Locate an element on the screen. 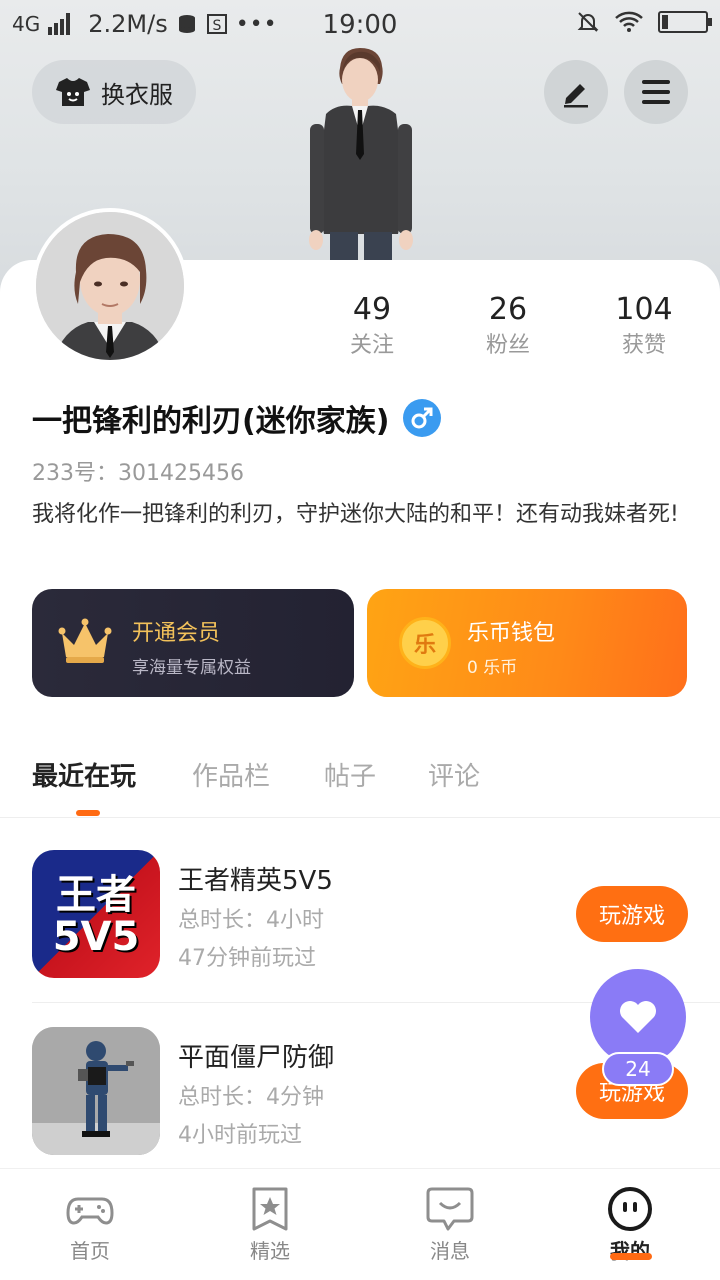 The width and height of the screenshot is (720, 1280). like-fab is located at coordinates (638, 1017).